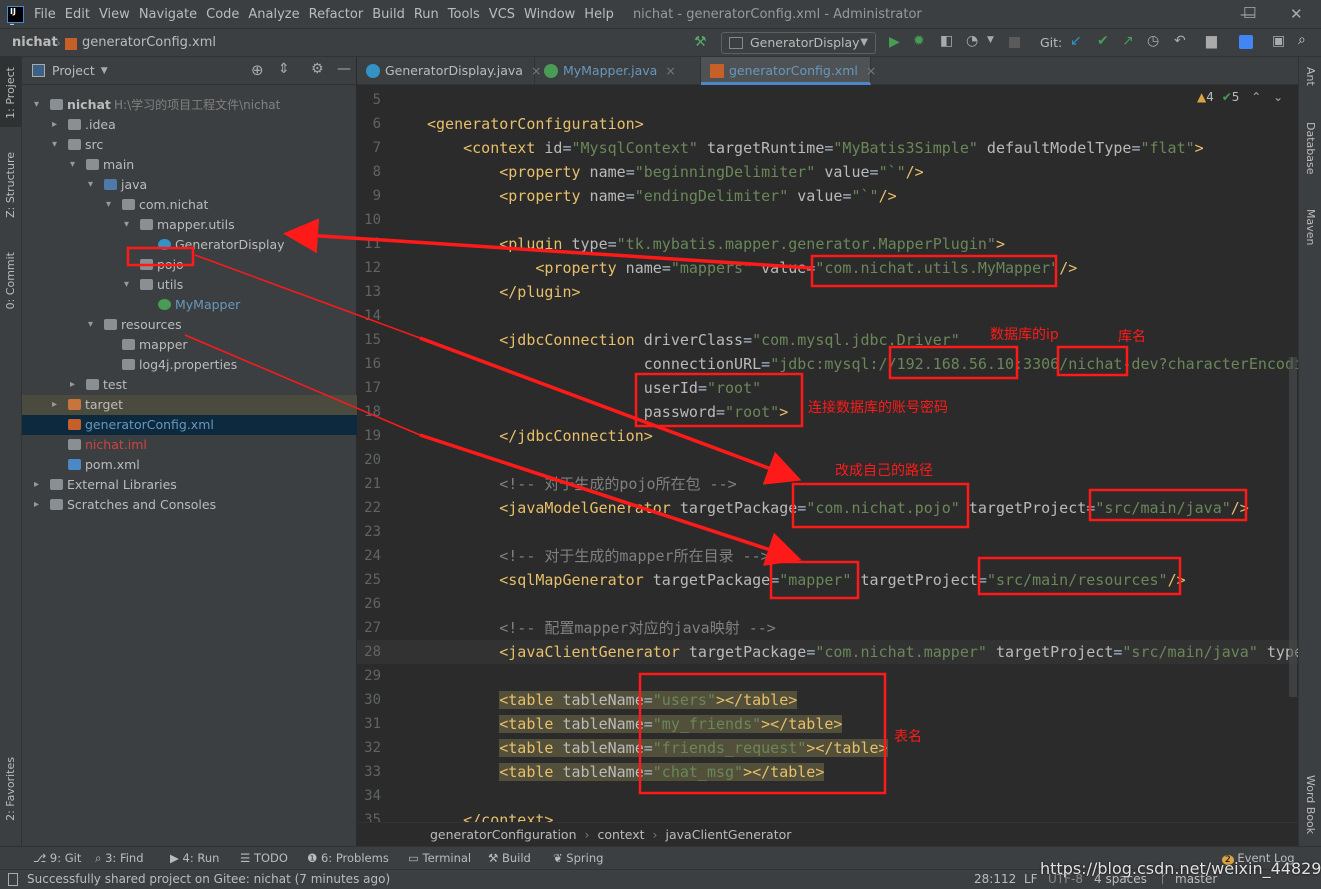 This screenshot has width=1321, height=889. I want to click on menu-item-analyze: Analyze, so click(273, 14).